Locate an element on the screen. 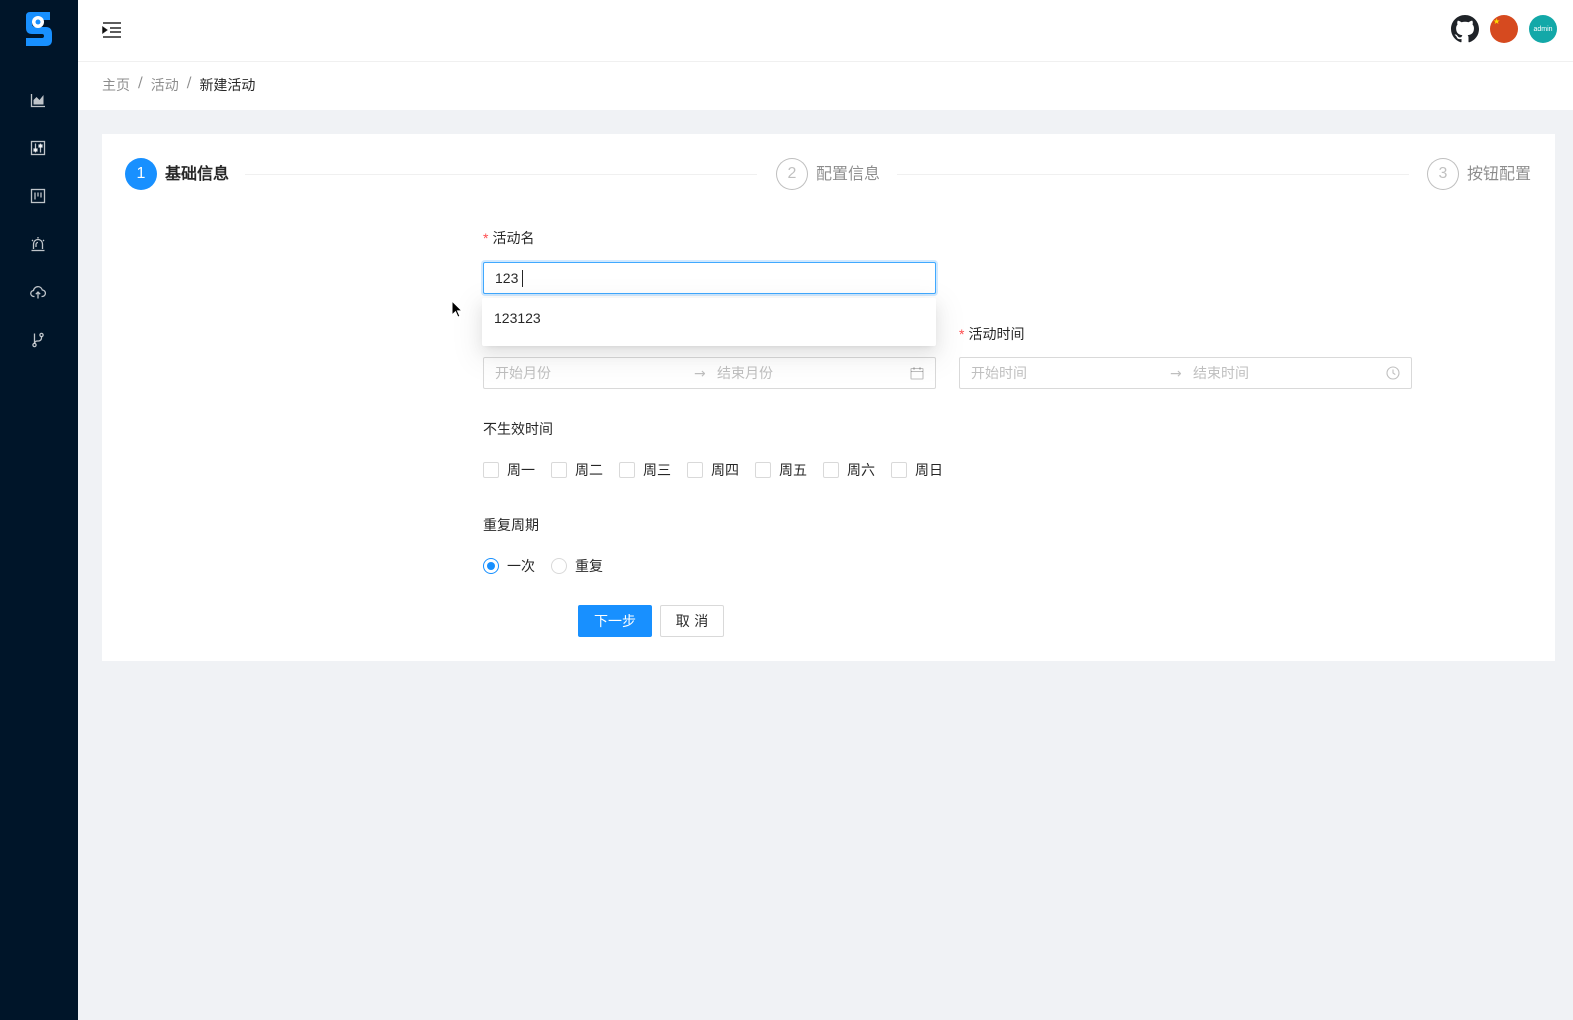  step-1-tail is located at coordinates (501, 174).